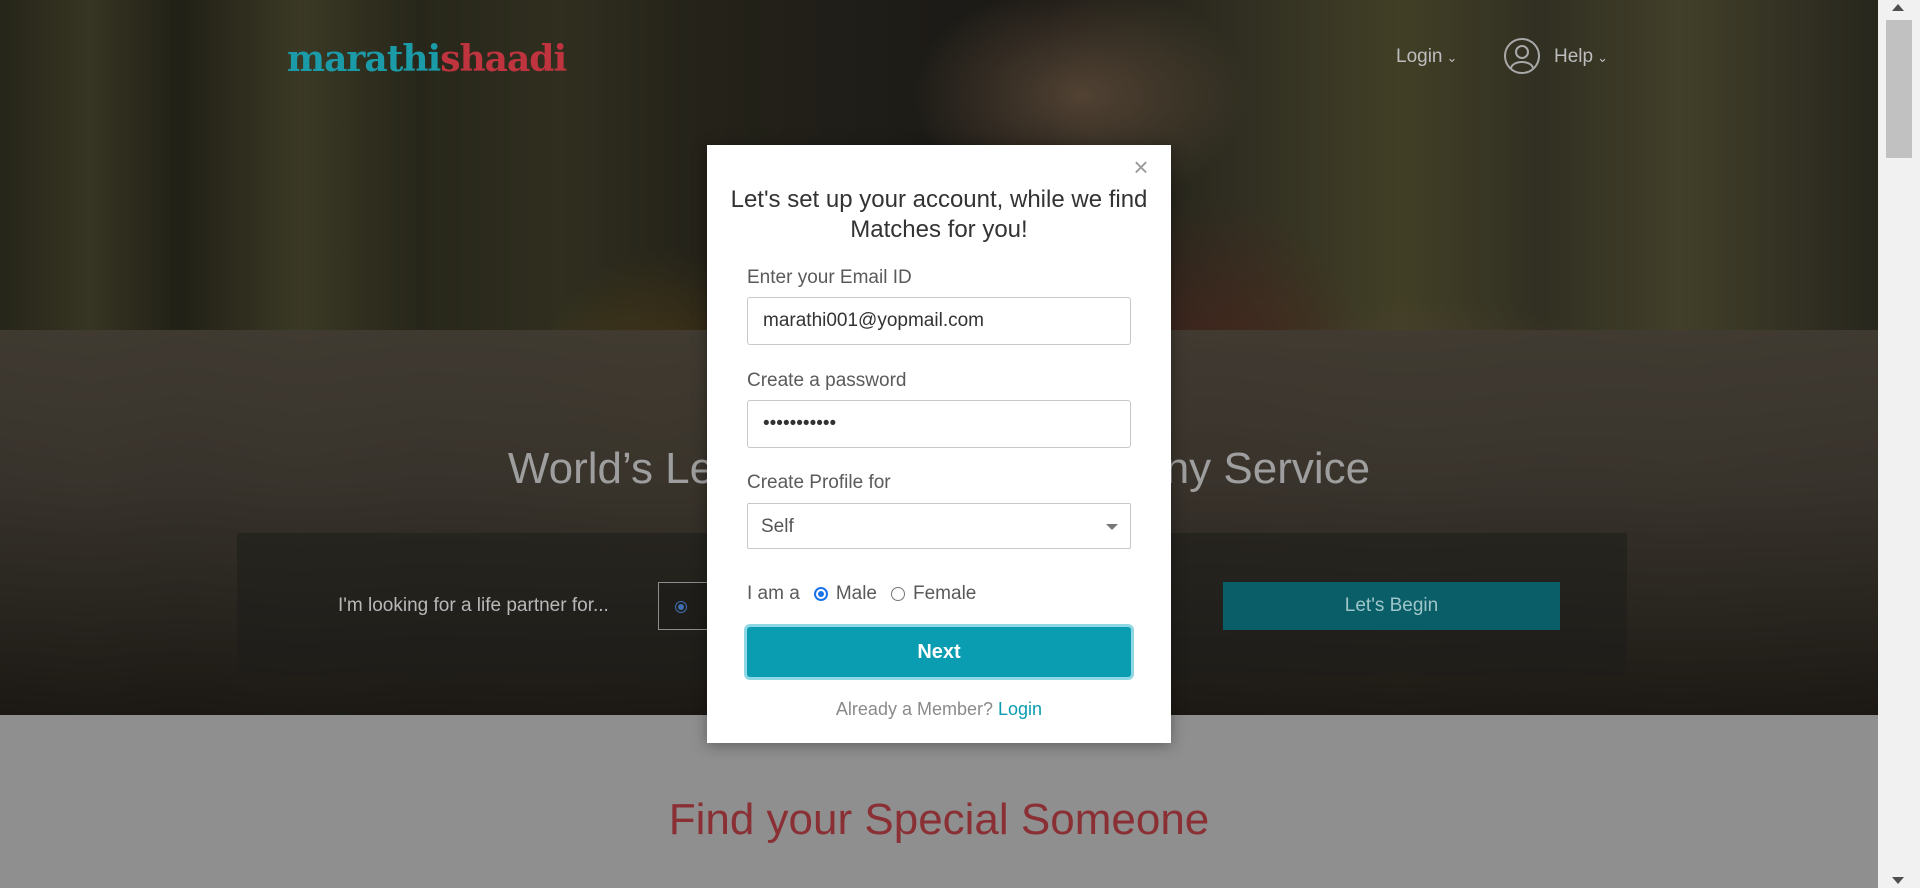  What do you see at coordinates (777, 526) in the screenshot?
I see `profile-for-value: Self` at bounding box center [777, 526].